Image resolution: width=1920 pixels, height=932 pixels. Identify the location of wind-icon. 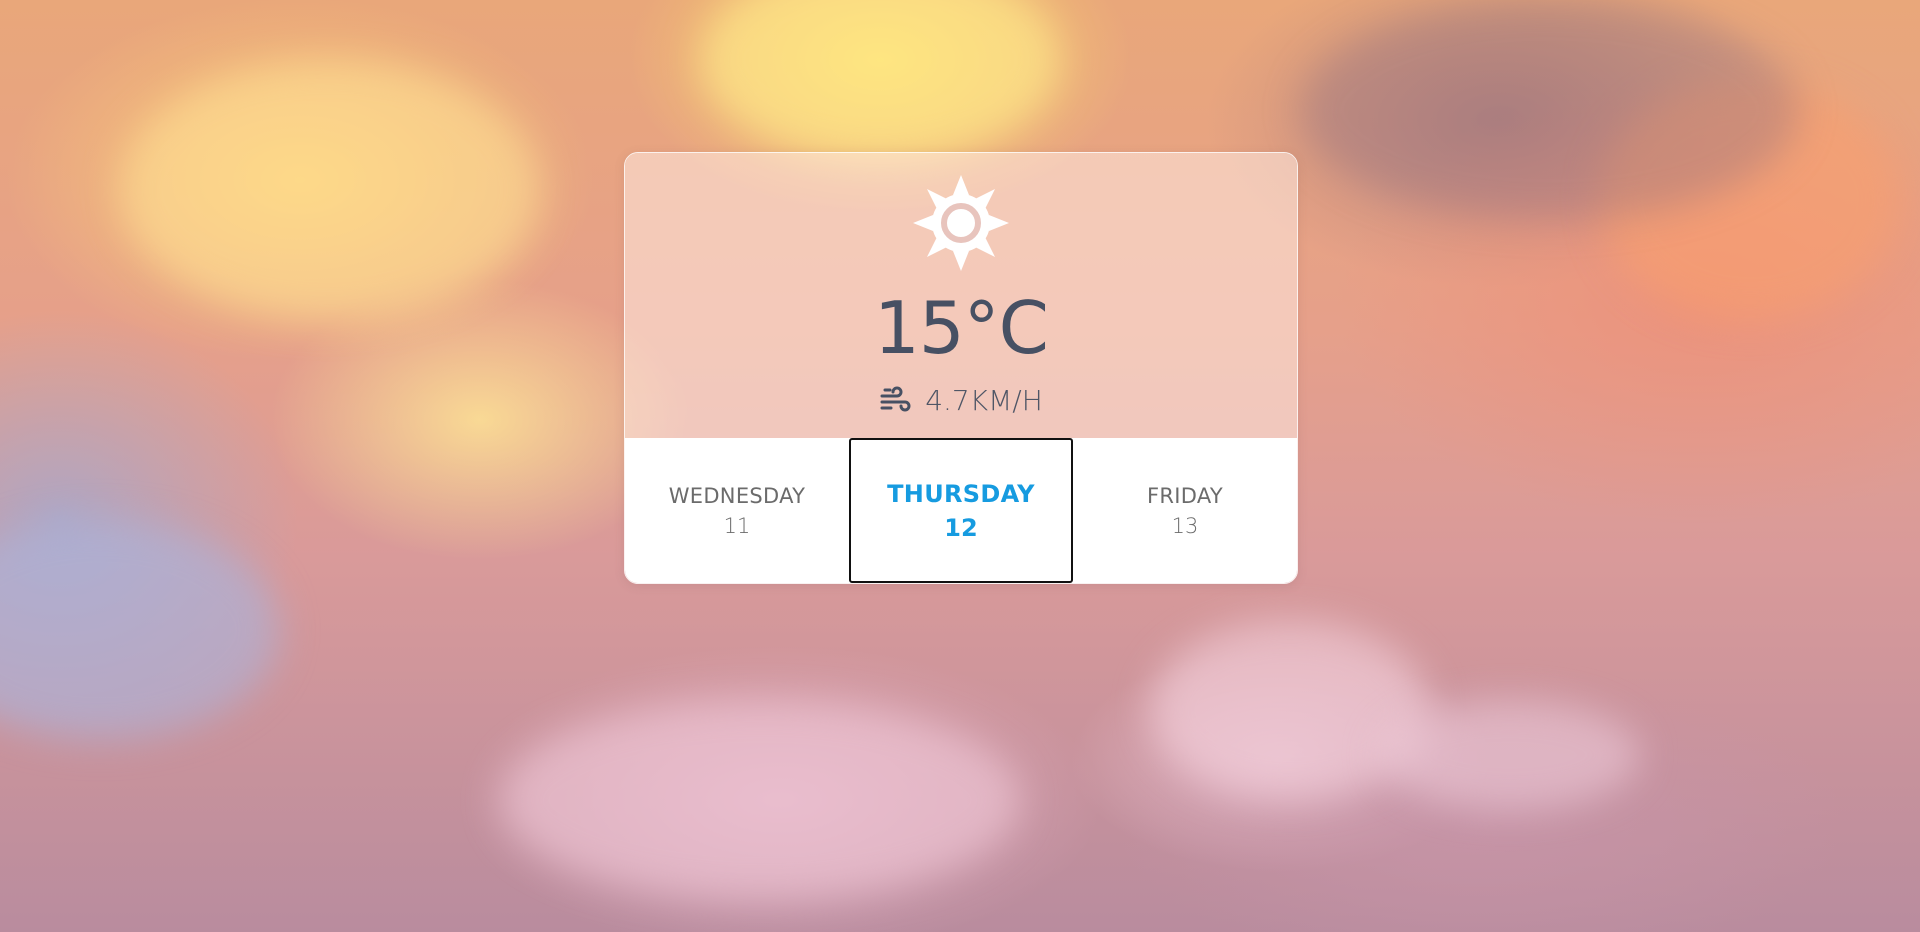
(895, 399).